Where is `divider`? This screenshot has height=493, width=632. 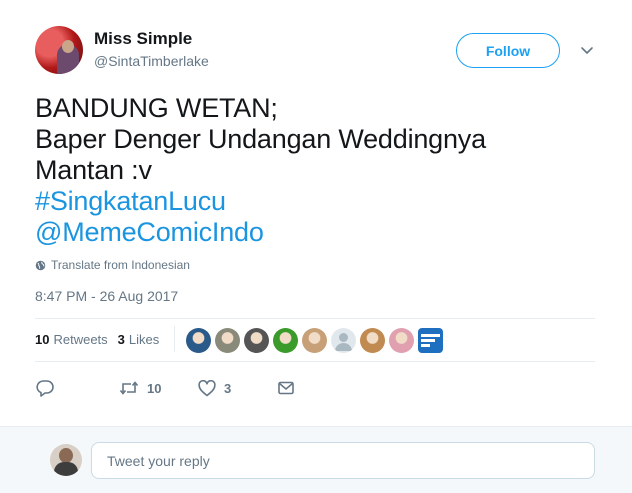
divider is located at coordinates (315, 361).